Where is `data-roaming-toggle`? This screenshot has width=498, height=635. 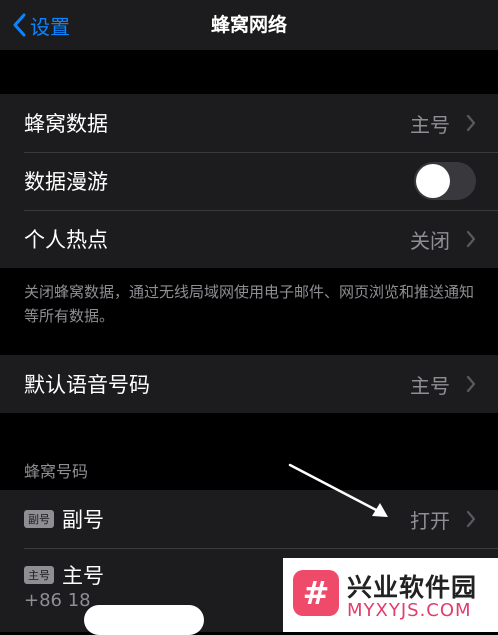 data-roaming-toggle is located at coordinates (445, 181).